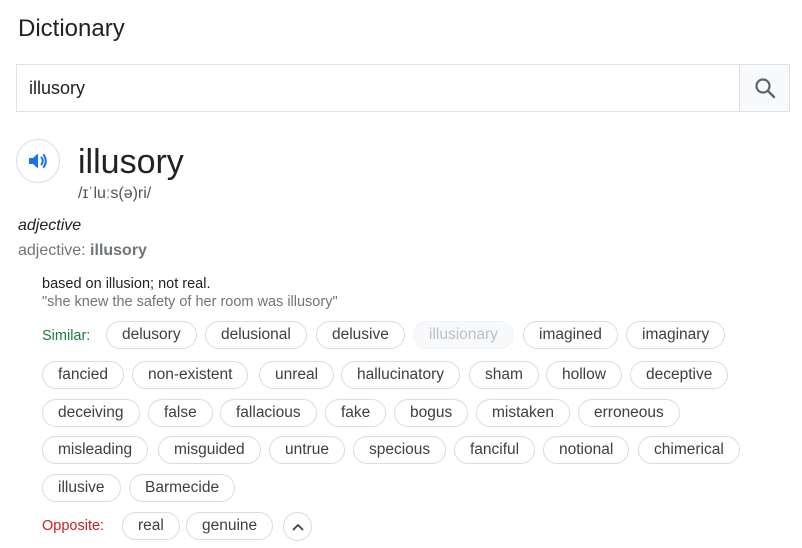  What do you see at coordinates (629, 413) in the screenshot?
I see `similar-chip-erroneous: erroneous` at bounding box center [629, 413].